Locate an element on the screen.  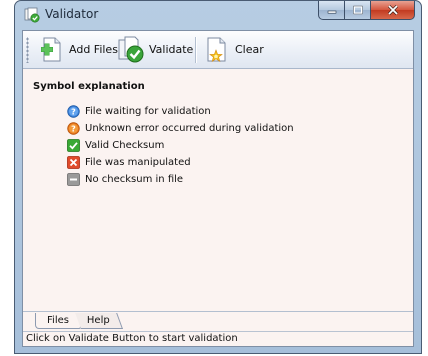
minus-icon is located at coordinates (73, 179).